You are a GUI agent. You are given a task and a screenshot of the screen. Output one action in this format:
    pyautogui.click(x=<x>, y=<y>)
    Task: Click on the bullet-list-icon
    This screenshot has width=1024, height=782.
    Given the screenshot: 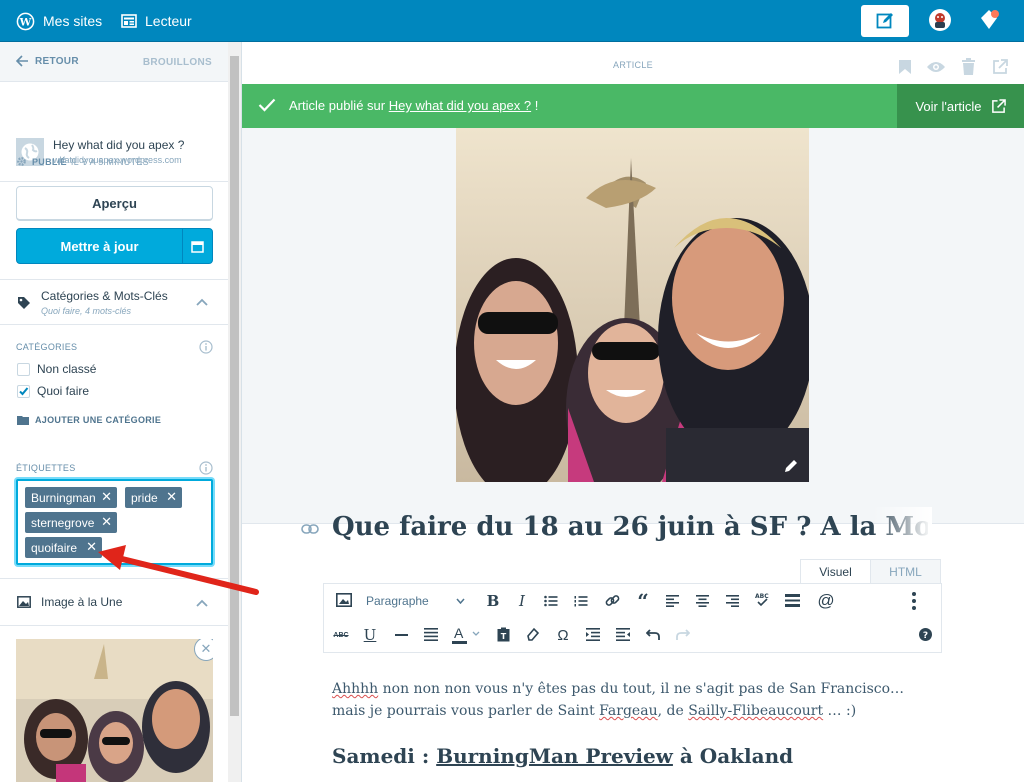 What is the action you would take?
    pyautogui.click(x=551, y=601)
    